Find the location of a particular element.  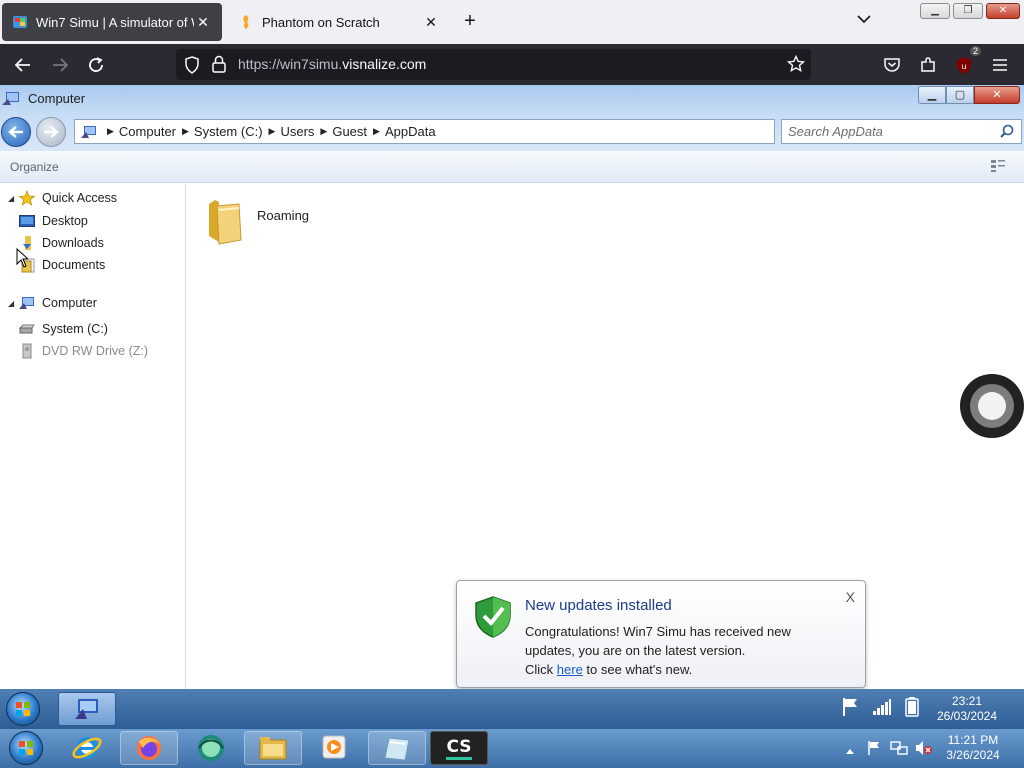

nav-item-documents: Documents is located at coordinates (61, 265).